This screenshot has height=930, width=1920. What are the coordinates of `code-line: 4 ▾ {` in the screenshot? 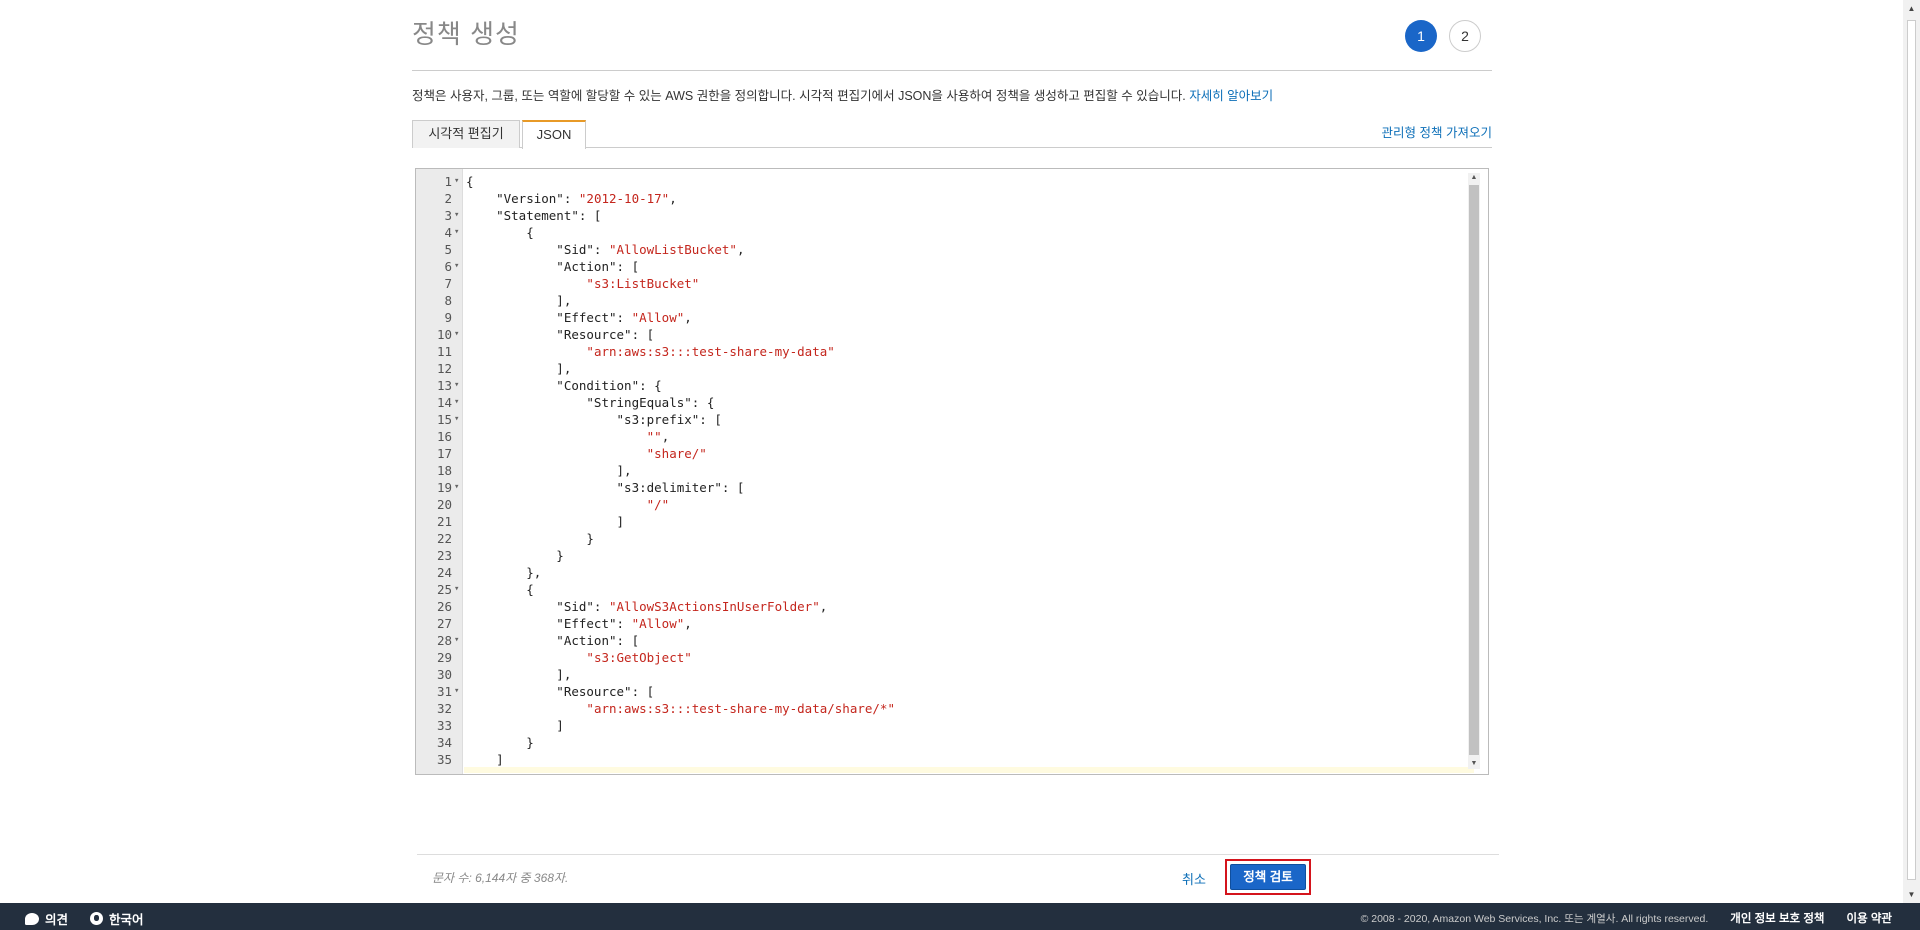 It's located at (952, 232).